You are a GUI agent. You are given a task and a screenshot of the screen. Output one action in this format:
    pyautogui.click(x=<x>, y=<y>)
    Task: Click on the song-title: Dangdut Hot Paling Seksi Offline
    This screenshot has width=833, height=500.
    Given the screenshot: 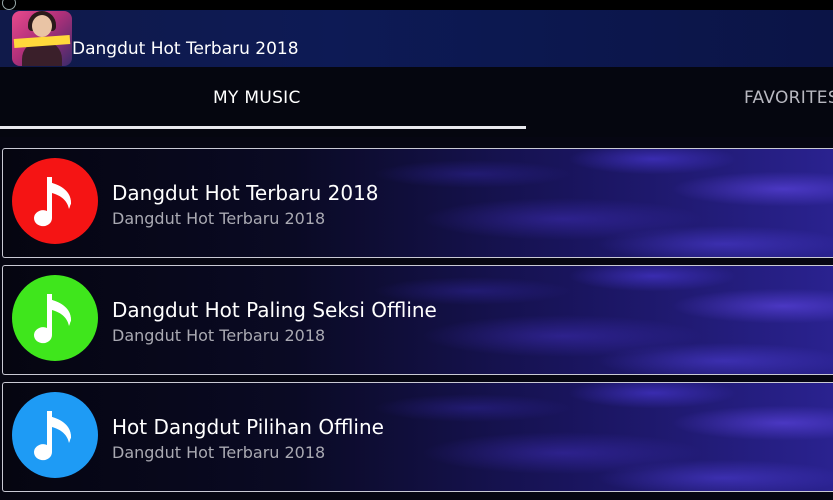 What is the action you would take?
    pyautogui.click(x=274, y=310)
    